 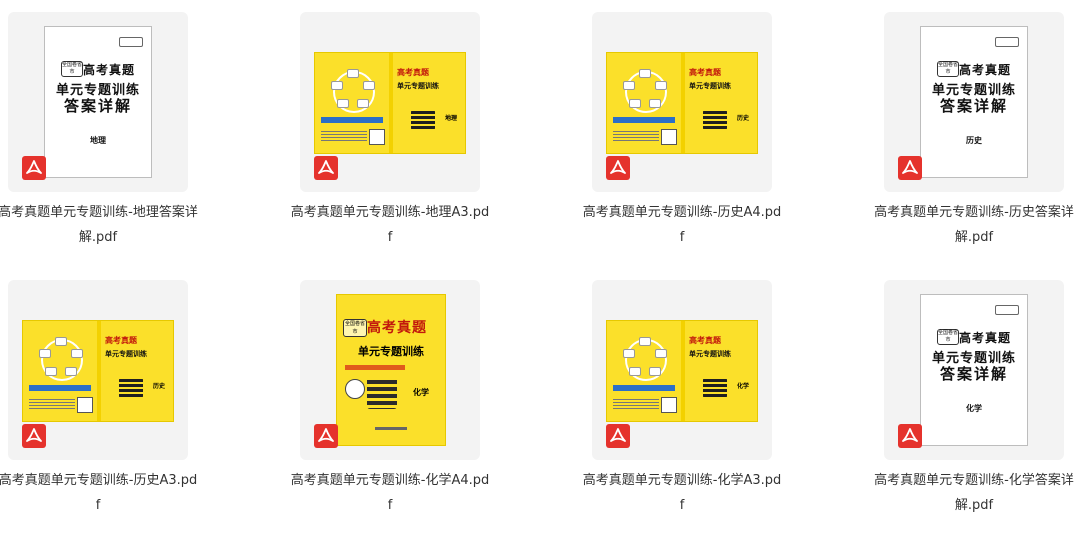 I want to click on cover-image: 全国卷省市 高考真题 单元专题训练 答案详解 历史, so click(x=974, y=102).